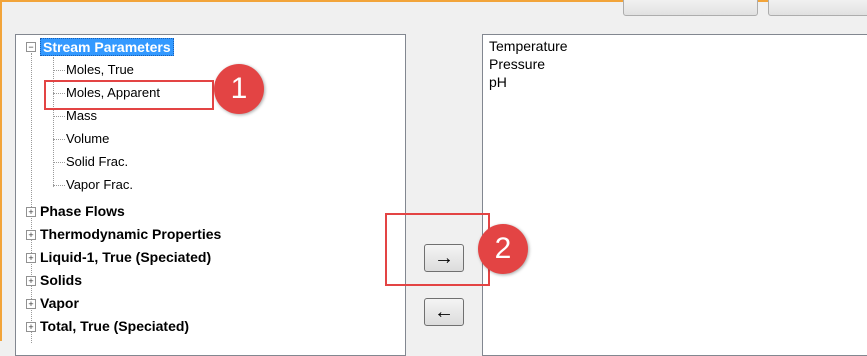 The height and width of the screenshot is (356, 867). I want to click on tree-node-stream-parameters: Stream Parameters, so click(107, 47).